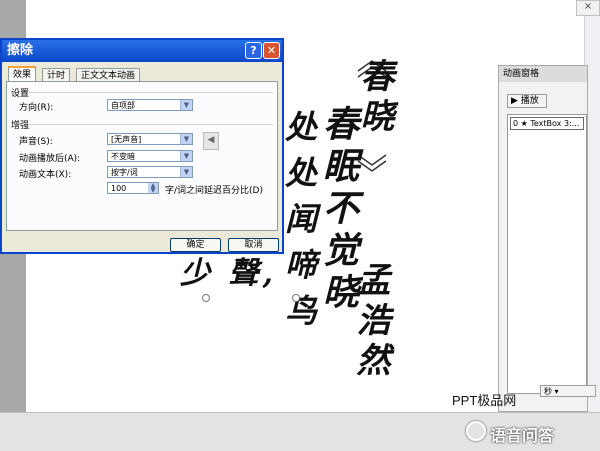  Describe the element at coordinates (36, 142) in the screenshot. I see `sound-label: 声音(S):` at that location.